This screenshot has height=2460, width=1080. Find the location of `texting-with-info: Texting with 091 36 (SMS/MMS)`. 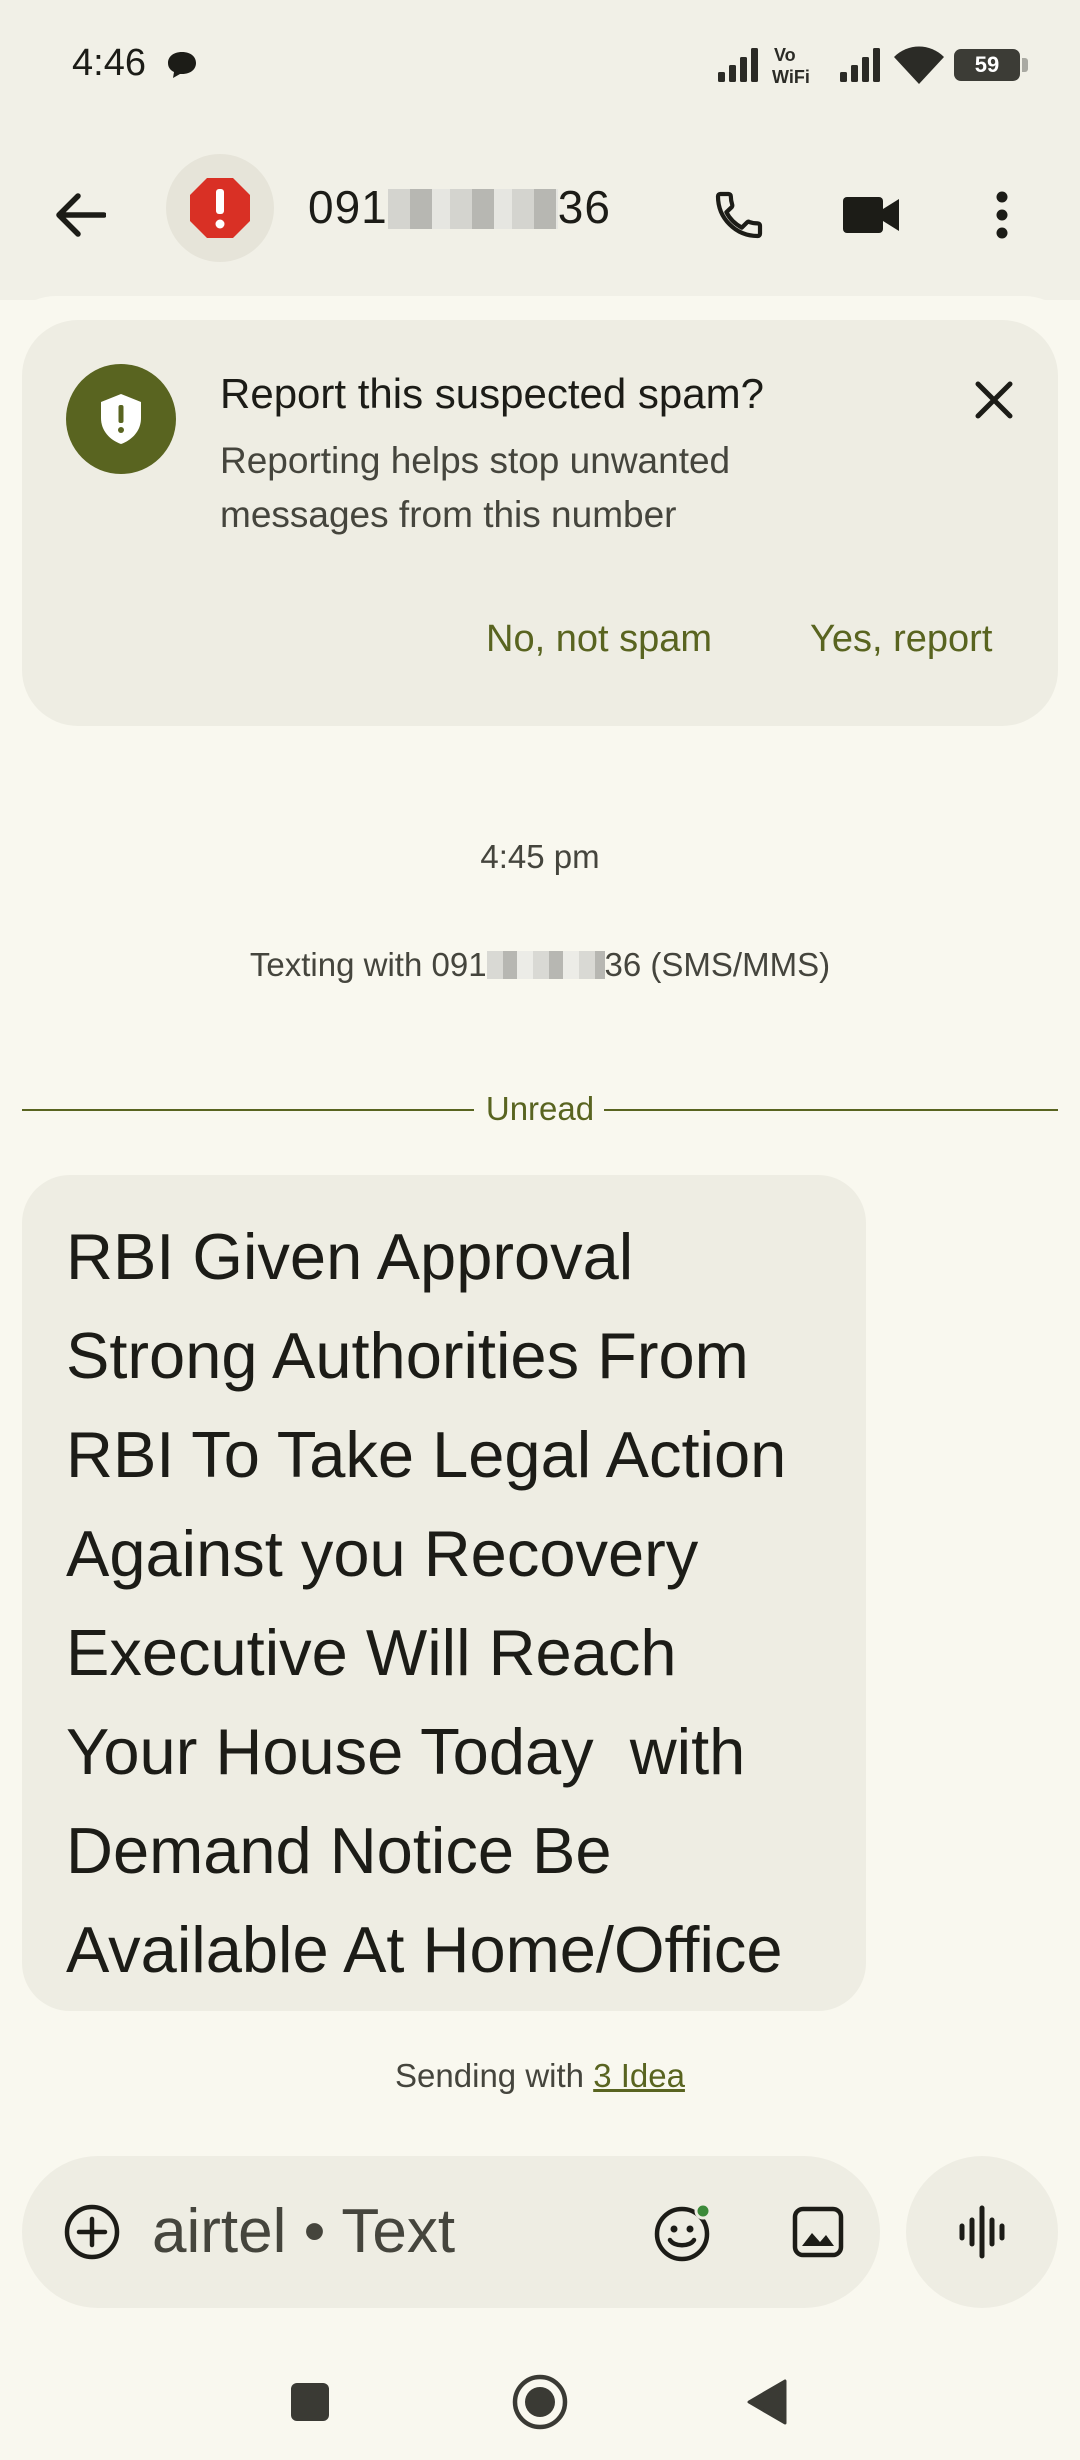

texting-with-info: Texting with 091 36 (SMS/MMS) is located at coordinates (540, 965).